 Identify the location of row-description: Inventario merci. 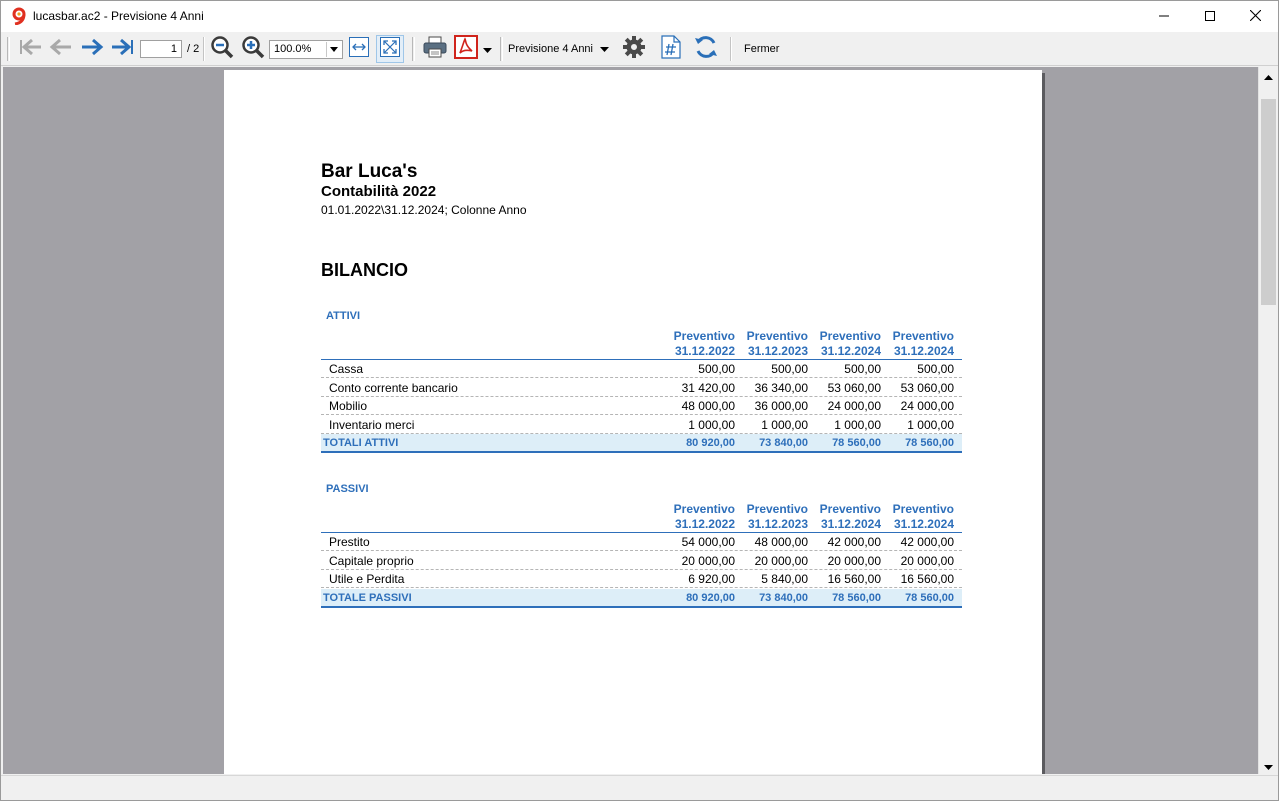
(372, 425).